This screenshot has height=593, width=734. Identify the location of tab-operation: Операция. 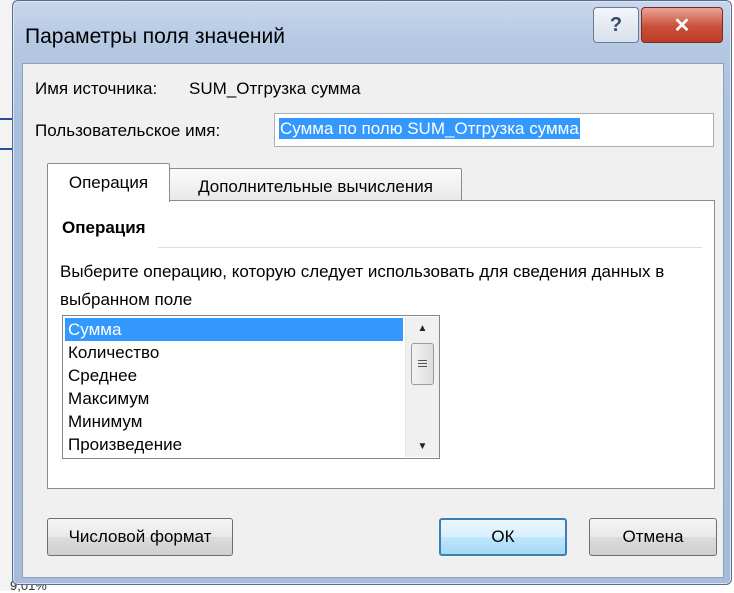
(108, 182).